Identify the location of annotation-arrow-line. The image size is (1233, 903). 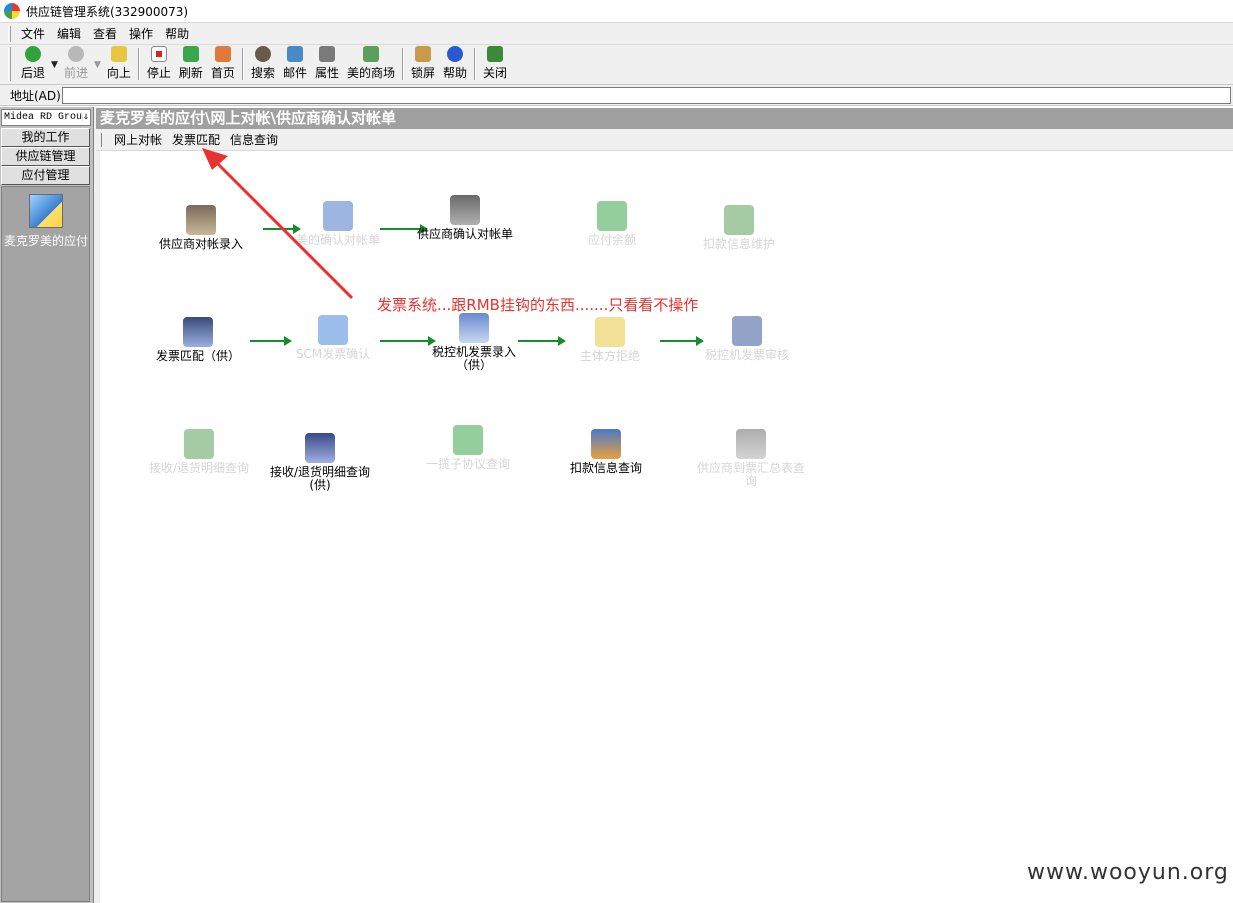
(282, 228).